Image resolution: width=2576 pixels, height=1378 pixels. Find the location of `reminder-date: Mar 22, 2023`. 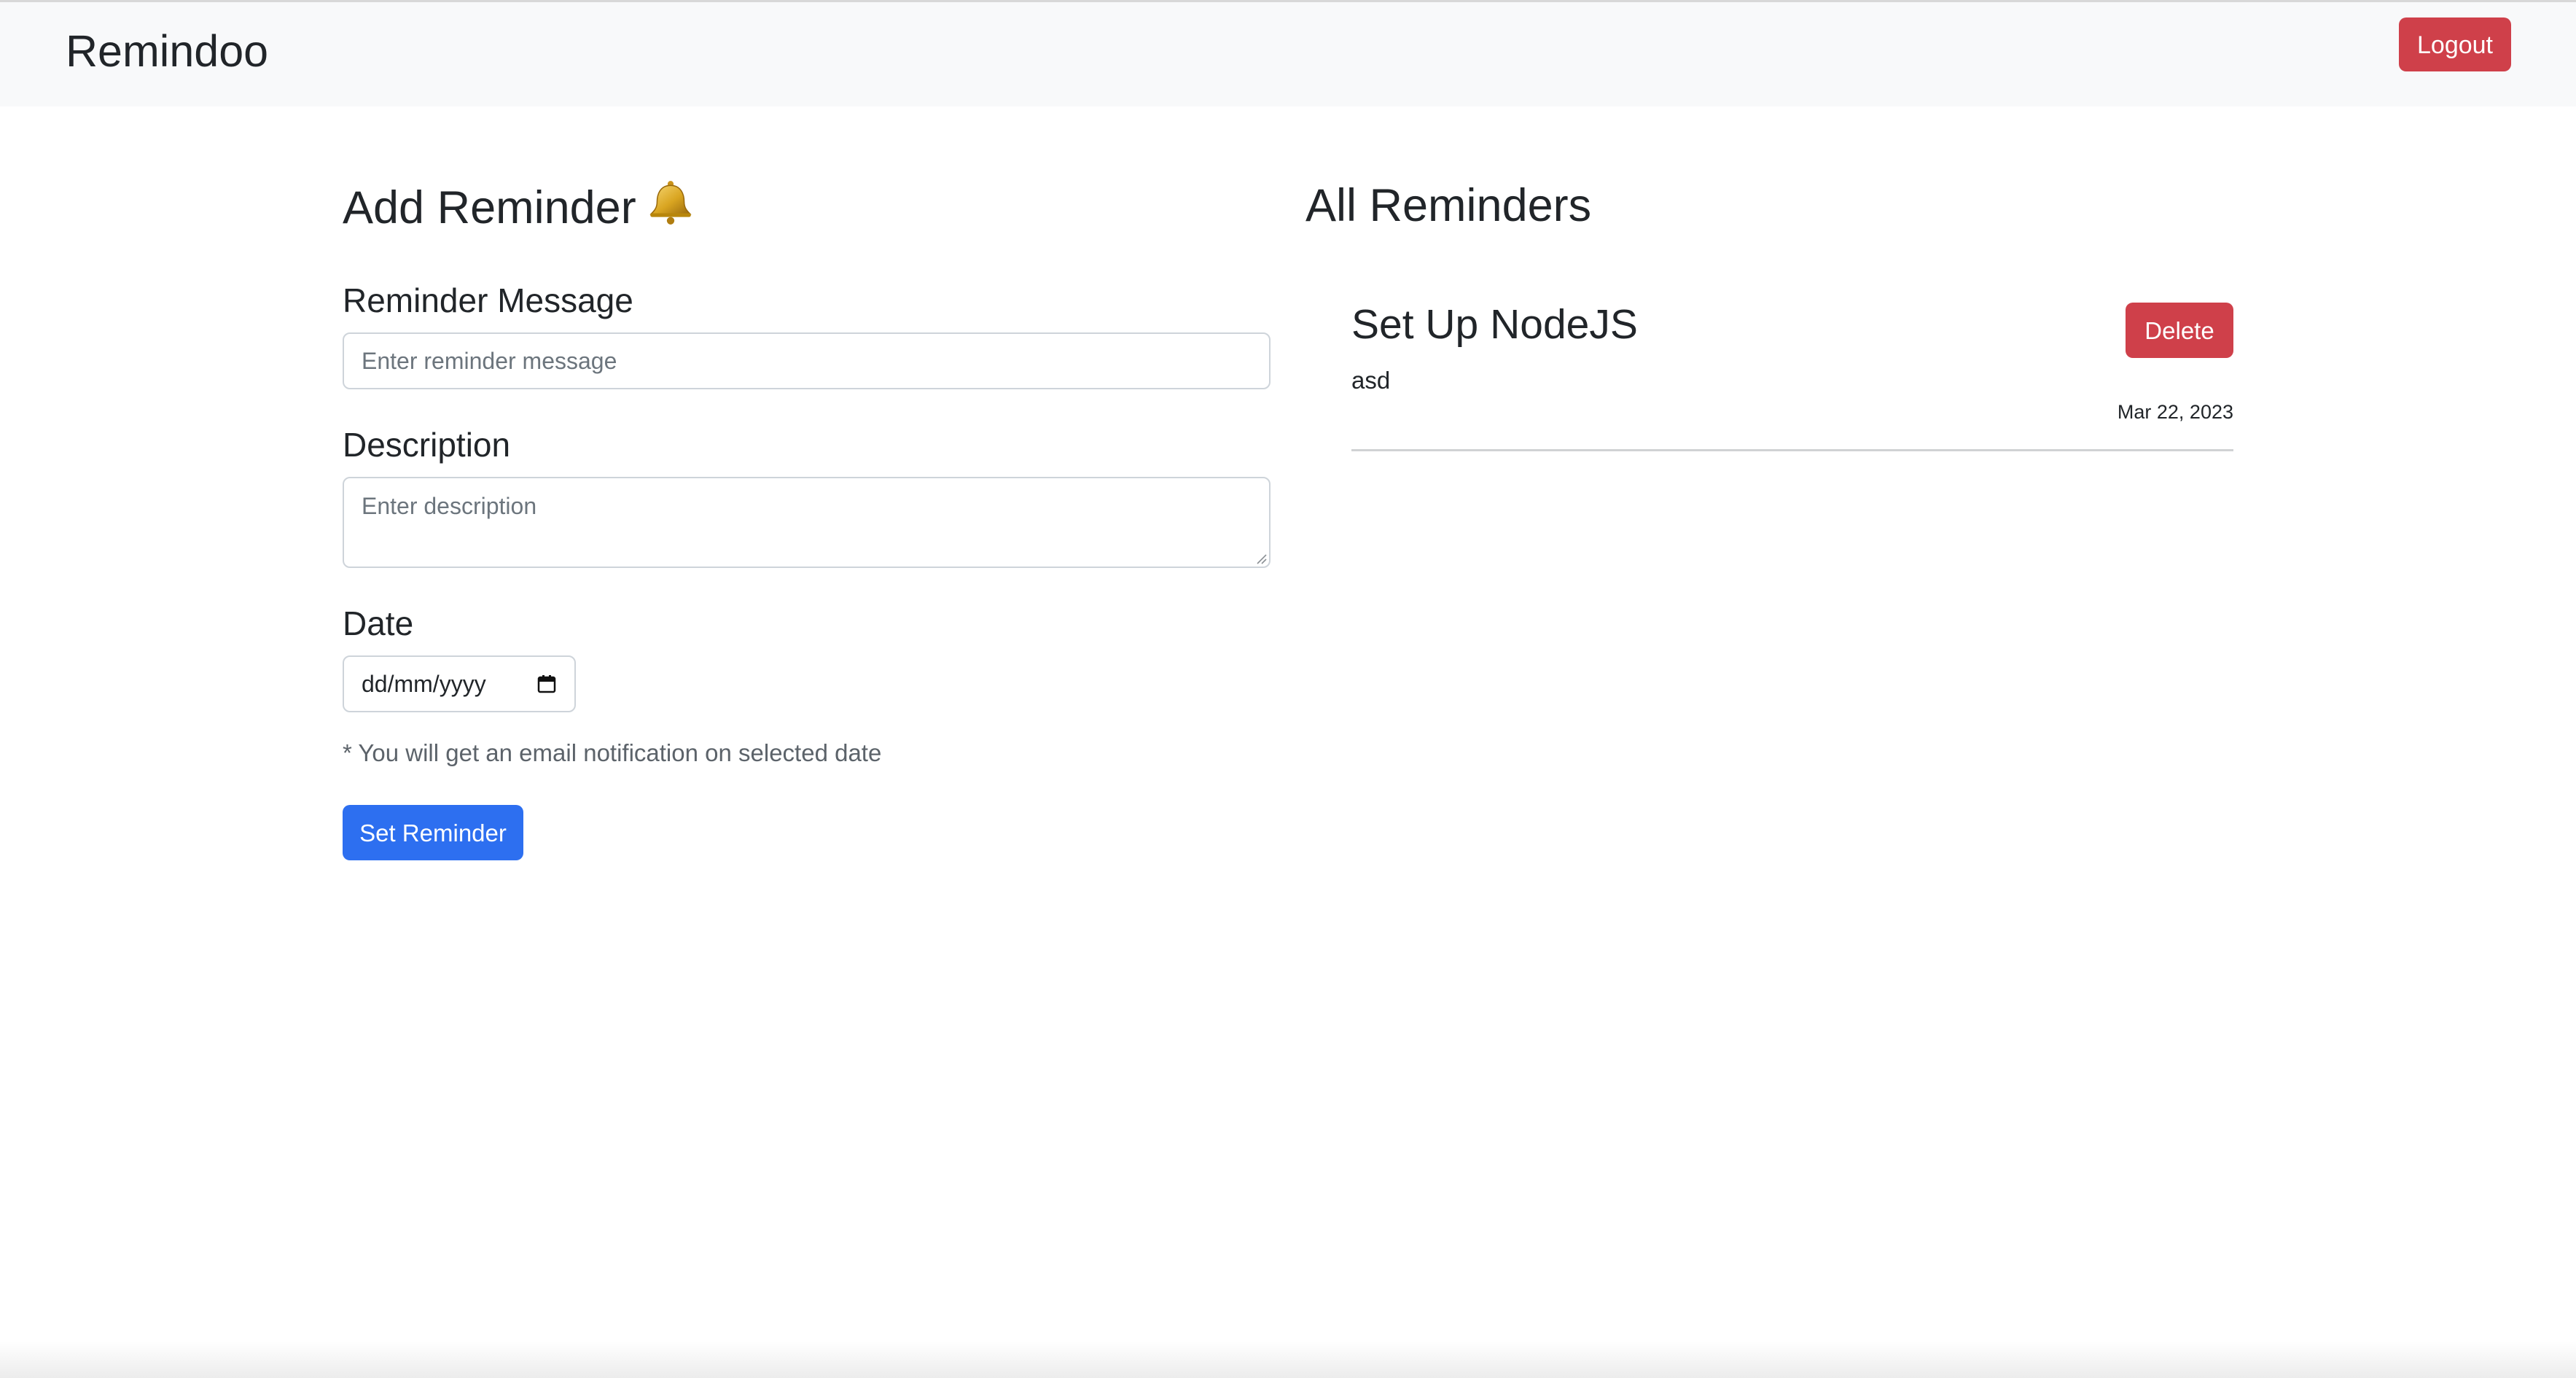

reminder-date: Mar 22, 2023 is located at coordinates (2175, 412).